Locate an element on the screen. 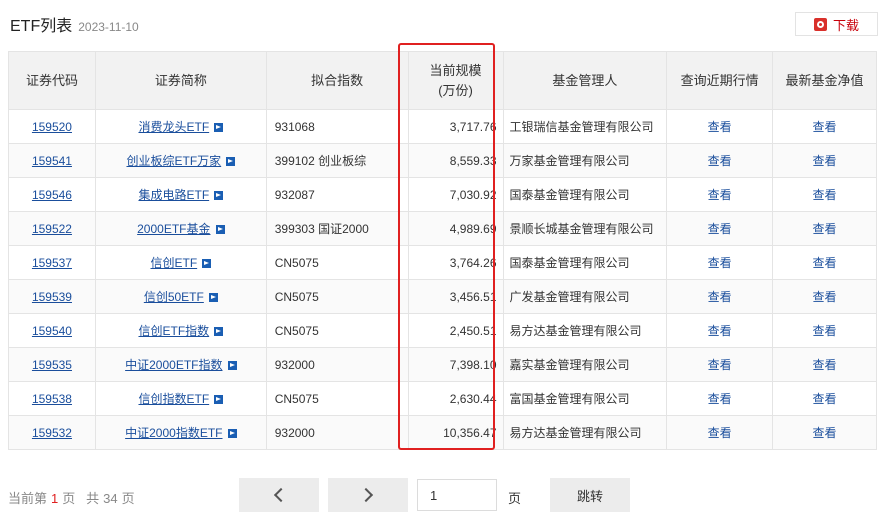 Image resolution: width=884 pixels, height=521 pixels. code-link: 159541 is located at coordinates (52, 161).